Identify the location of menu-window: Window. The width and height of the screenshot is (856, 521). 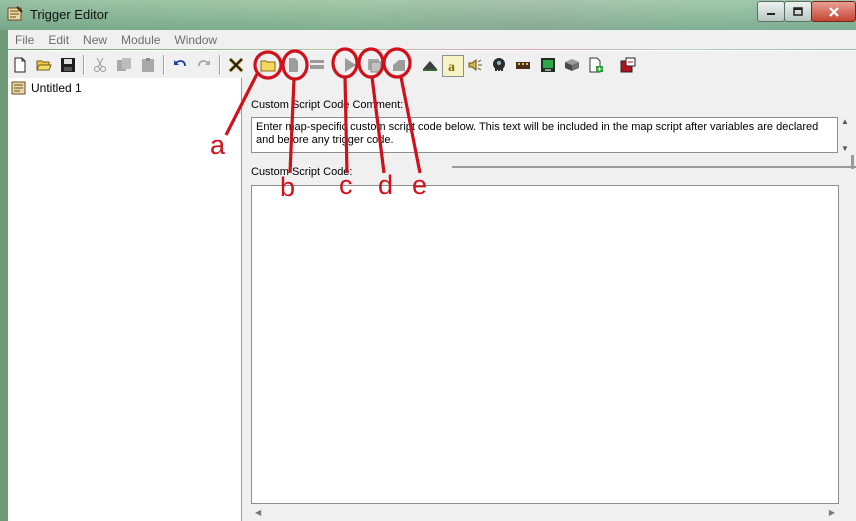
(195, 40).